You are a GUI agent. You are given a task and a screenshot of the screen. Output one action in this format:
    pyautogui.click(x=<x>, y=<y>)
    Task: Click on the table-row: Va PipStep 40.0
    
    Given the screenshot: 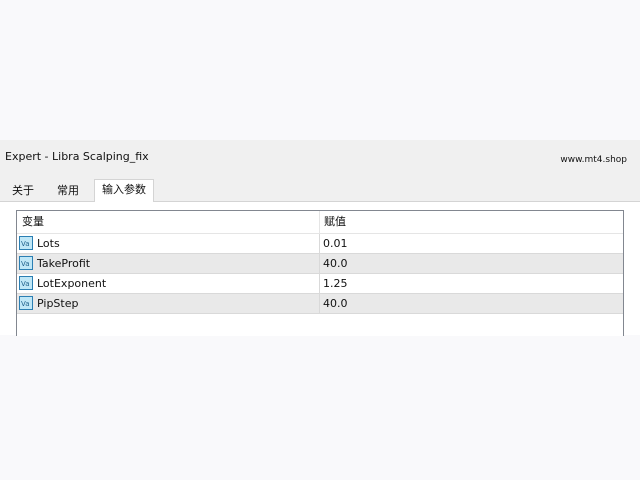 What is the action you would take?
    pyautogui.click(x=320, y=304)
    